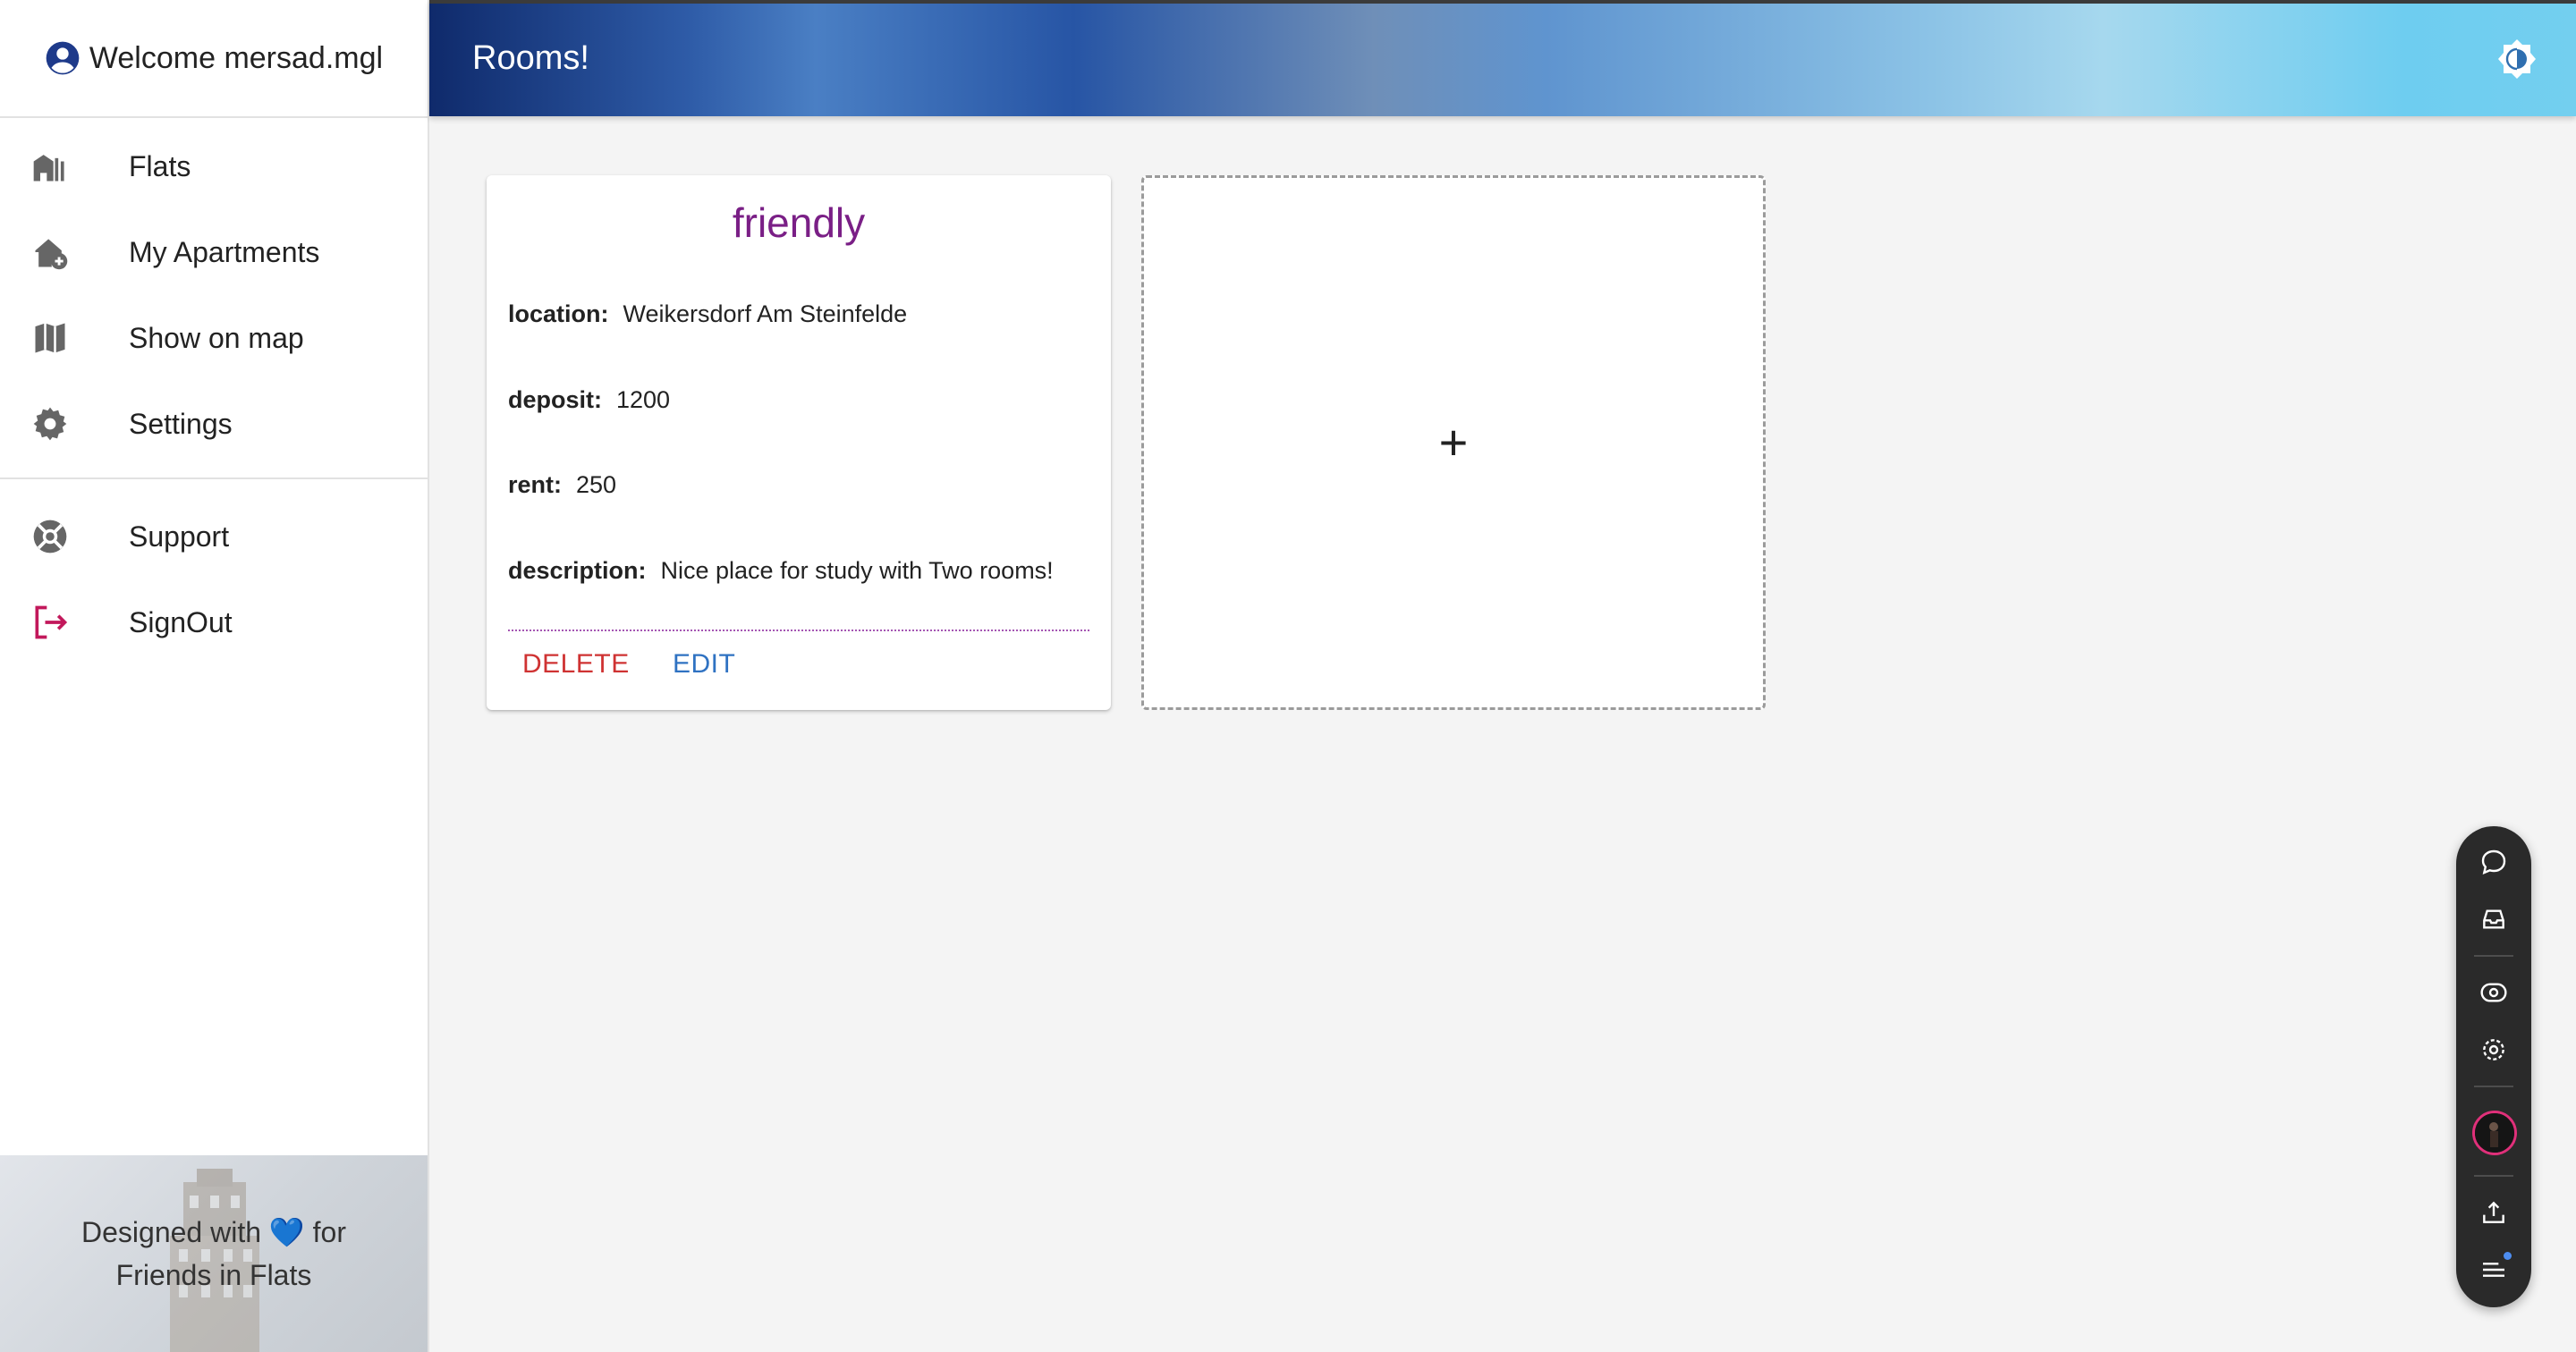  I want to click on sidebar-nav: Flats My Apartments Show on map Settings, so click(214, 292).